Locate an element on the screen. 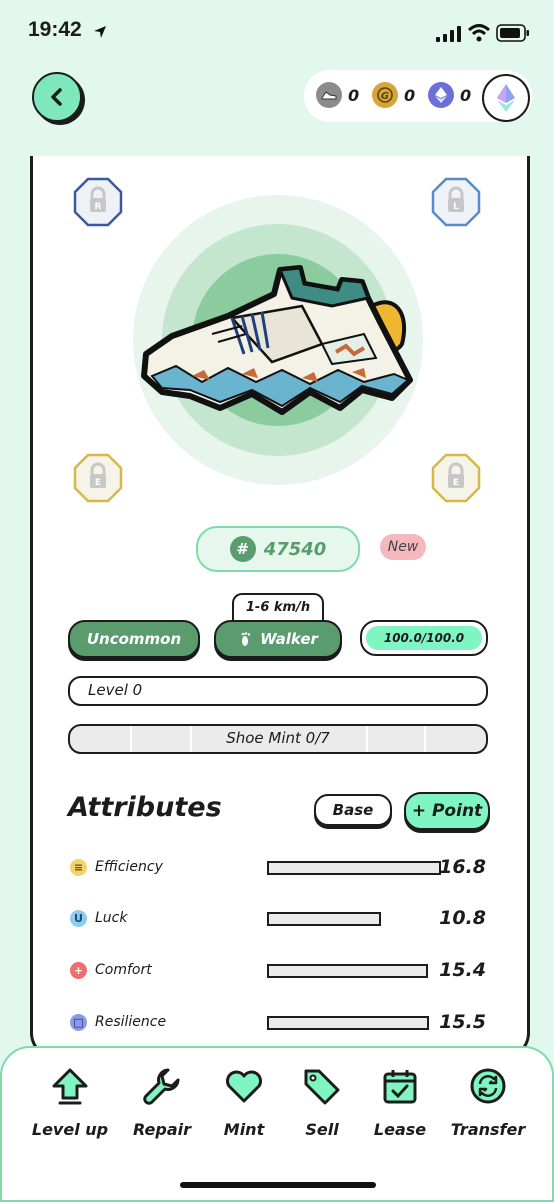 This screenshot has width=554, height=1202. balance-eth: 0 is located at coordinates (449, 95).